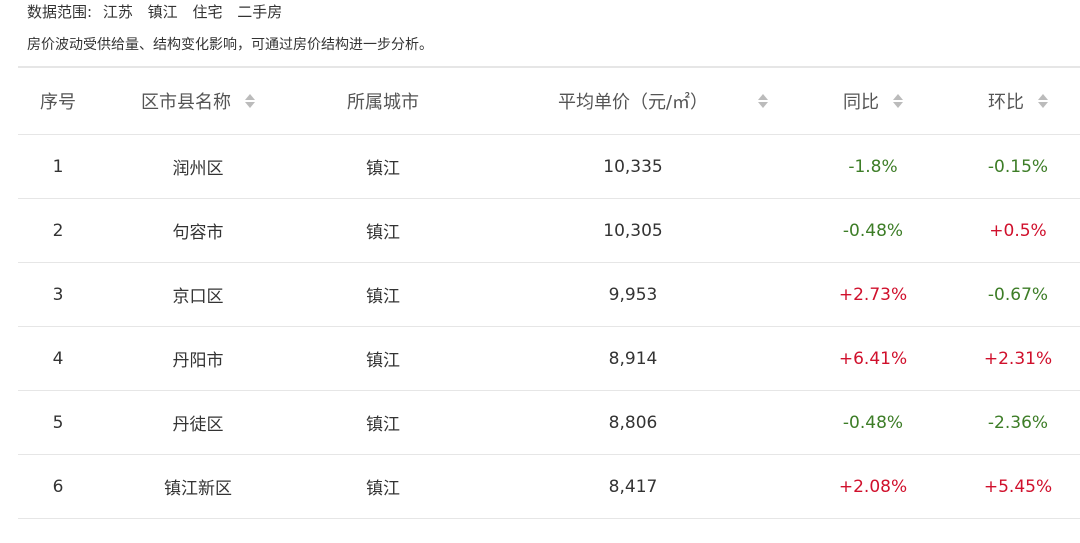  I want to click on row-mom: -0.67%, so click(1018, 294).